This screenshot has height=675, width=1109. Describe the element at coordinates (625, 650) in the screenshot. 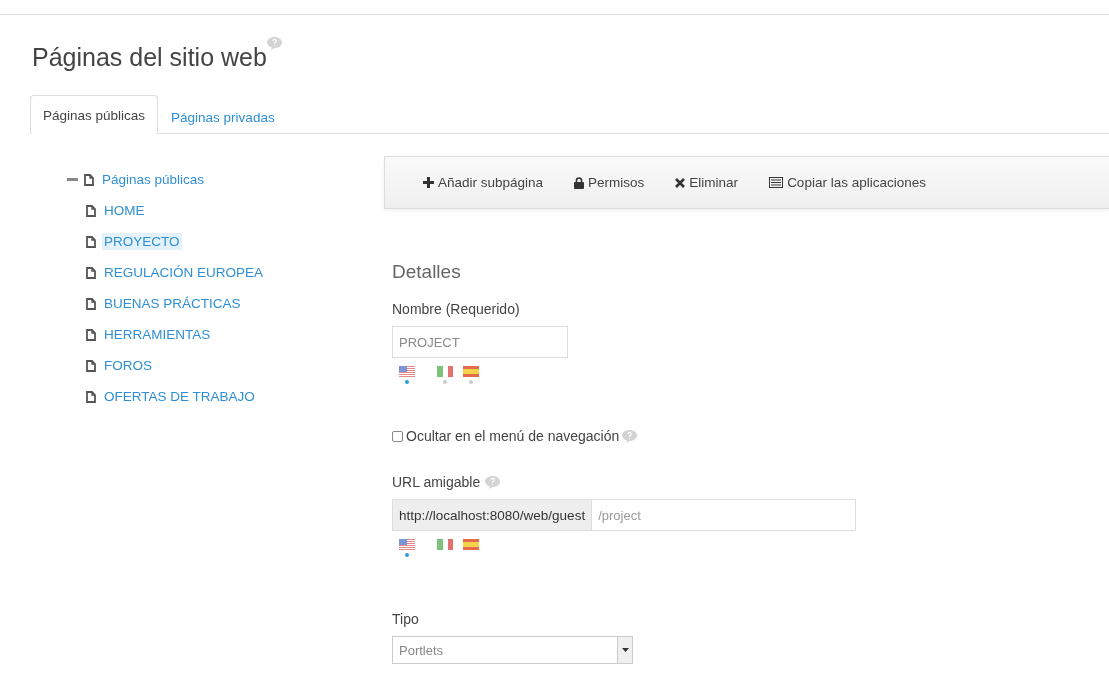

I see `caret-icon` at that location.